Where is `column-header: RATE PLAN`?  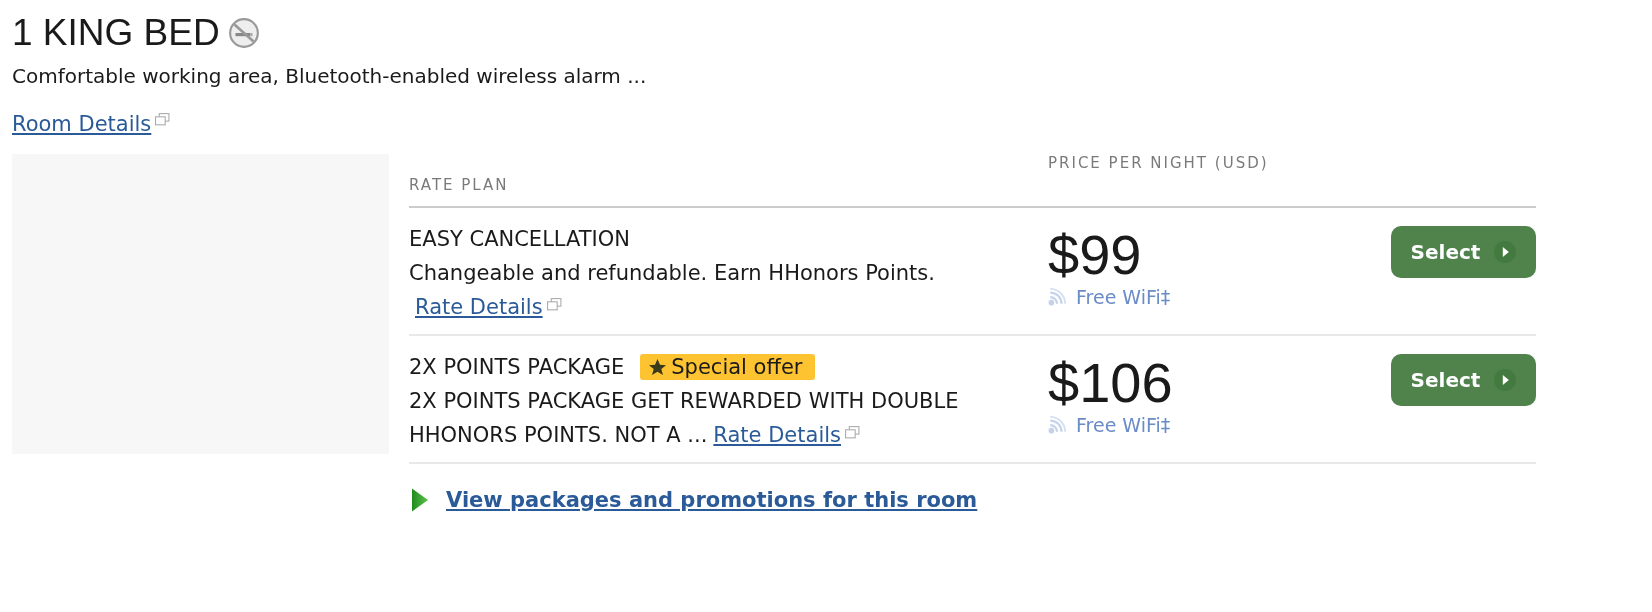
column-header: RATE PLAN is located at coordinates (459, 186).